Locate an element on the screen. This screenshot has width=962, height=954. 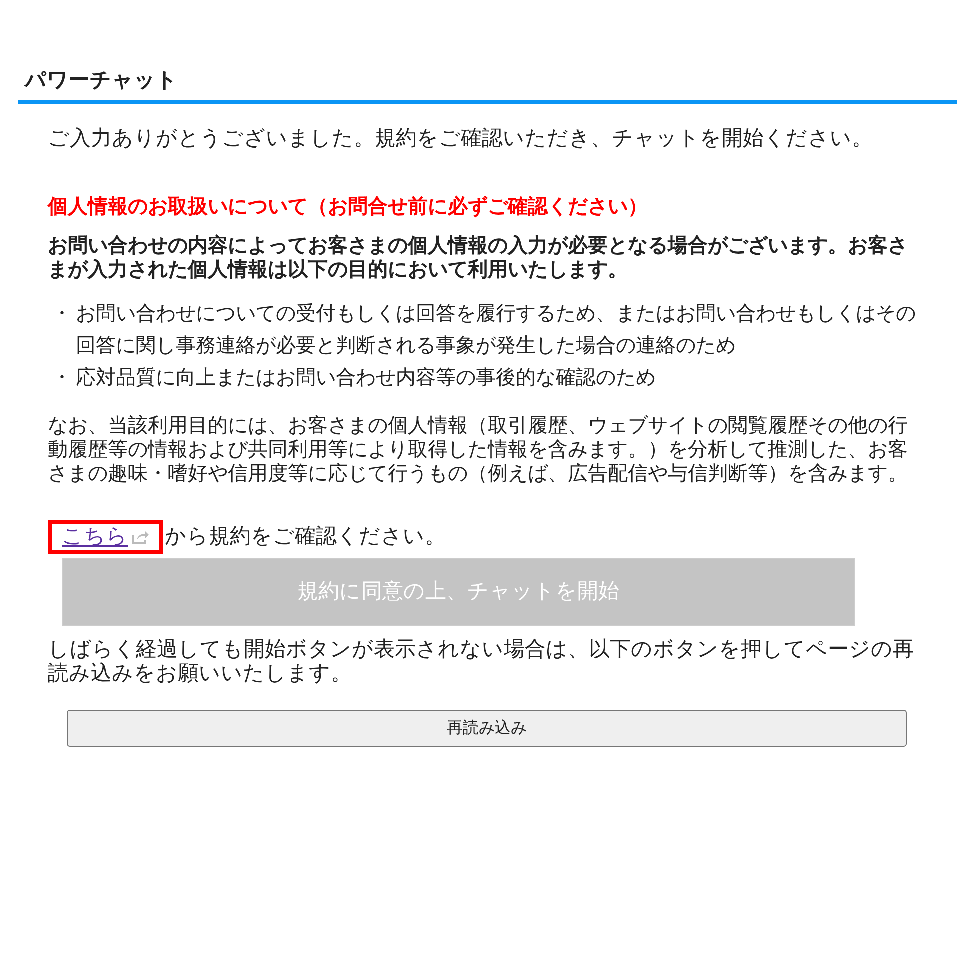
notice-text: お問い合わせの内容によってお客さまの個人情報の入力が必要となる場合がございます。お客さまが入力された個人情報は以下の目的において利用いたします。 is located at coordinates (478, 258).